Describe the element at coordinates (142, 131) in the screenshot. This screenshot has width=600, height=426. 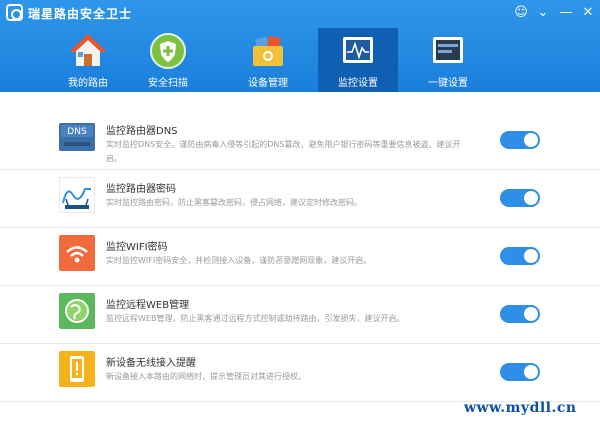
I see `item-title: 监控路由器DNS` at that location.